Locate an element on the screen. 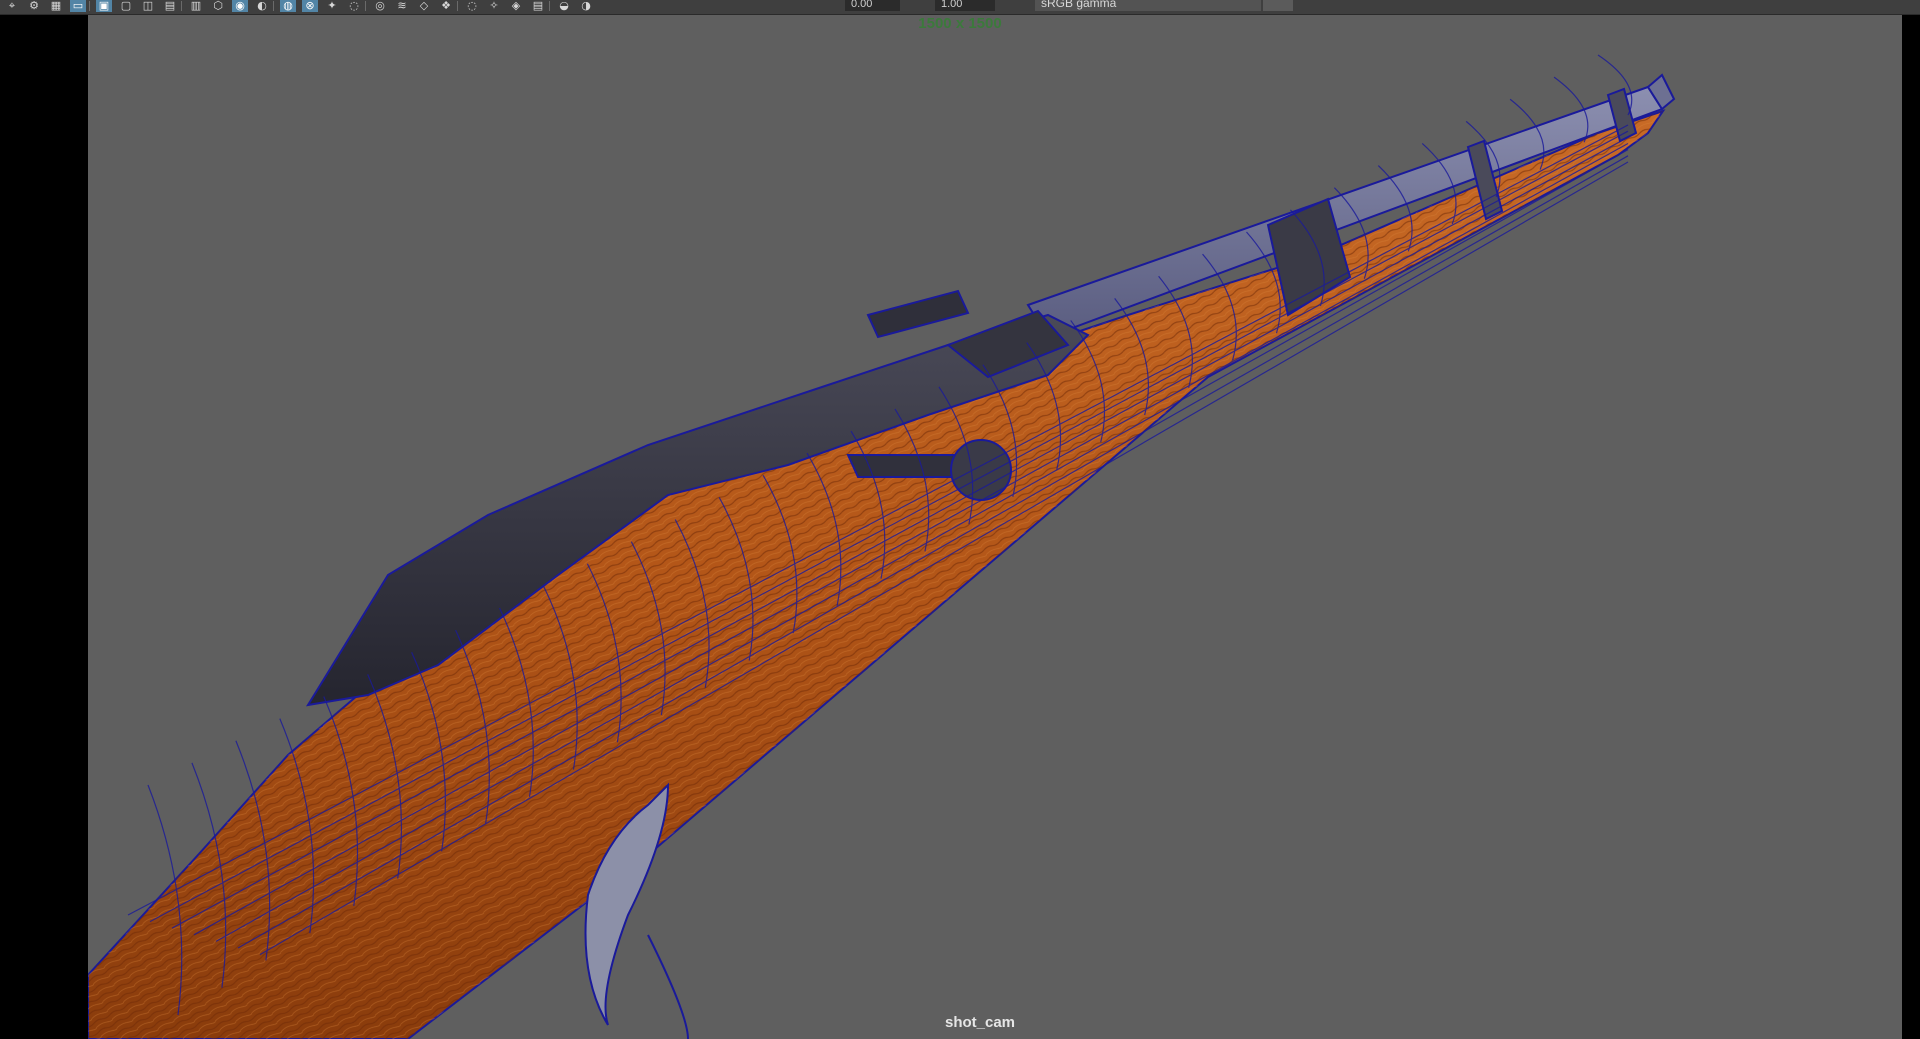 The width and height of the screenshot is (1920, 1039). view-transform-dropdown-arrow is located at coordinates (1278, 5).